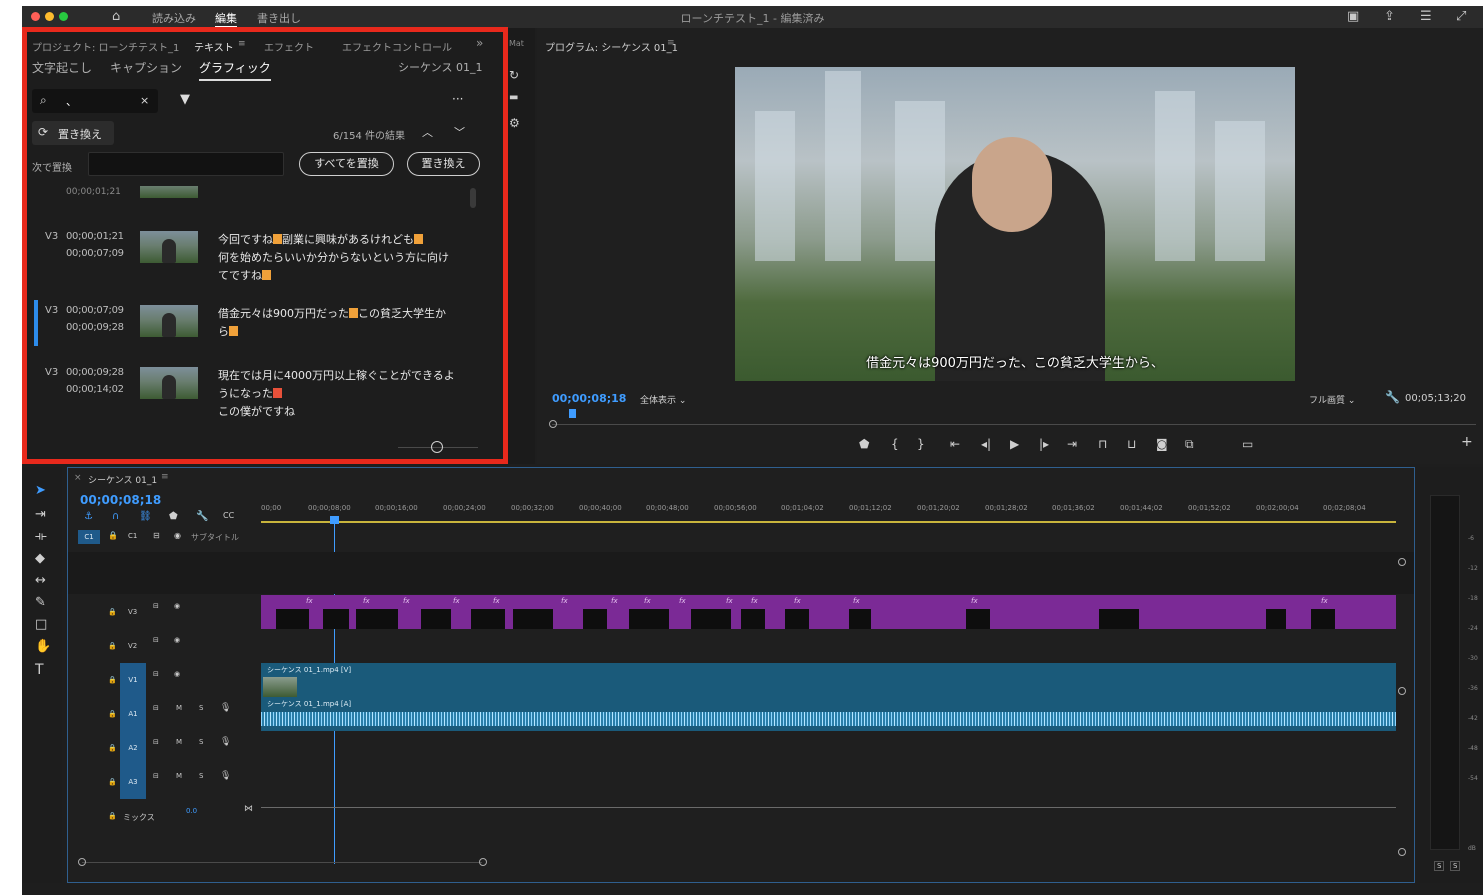 This screenshot has height=895, width=1483. Describe the element at coordinates (289, 46) in the screenshot. I see `tab-effects: エフェクト` at that location.